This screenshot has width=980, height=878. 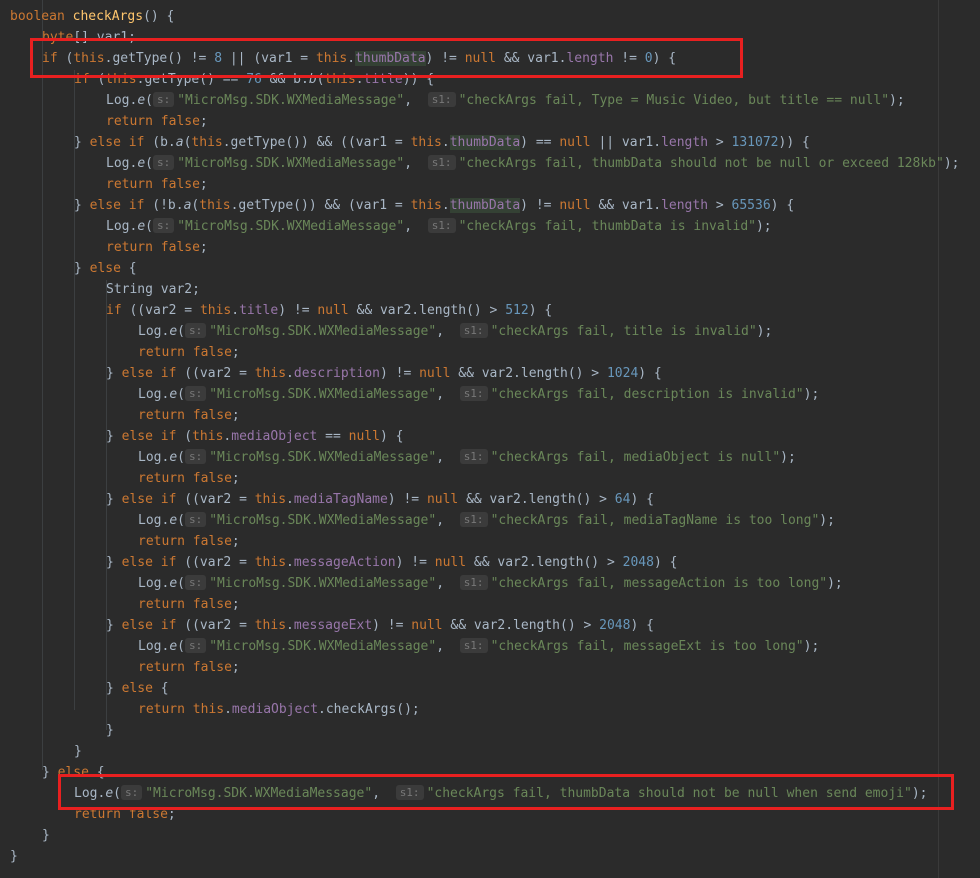 I want to click on code-token: else if, so click(x=153, y=373).